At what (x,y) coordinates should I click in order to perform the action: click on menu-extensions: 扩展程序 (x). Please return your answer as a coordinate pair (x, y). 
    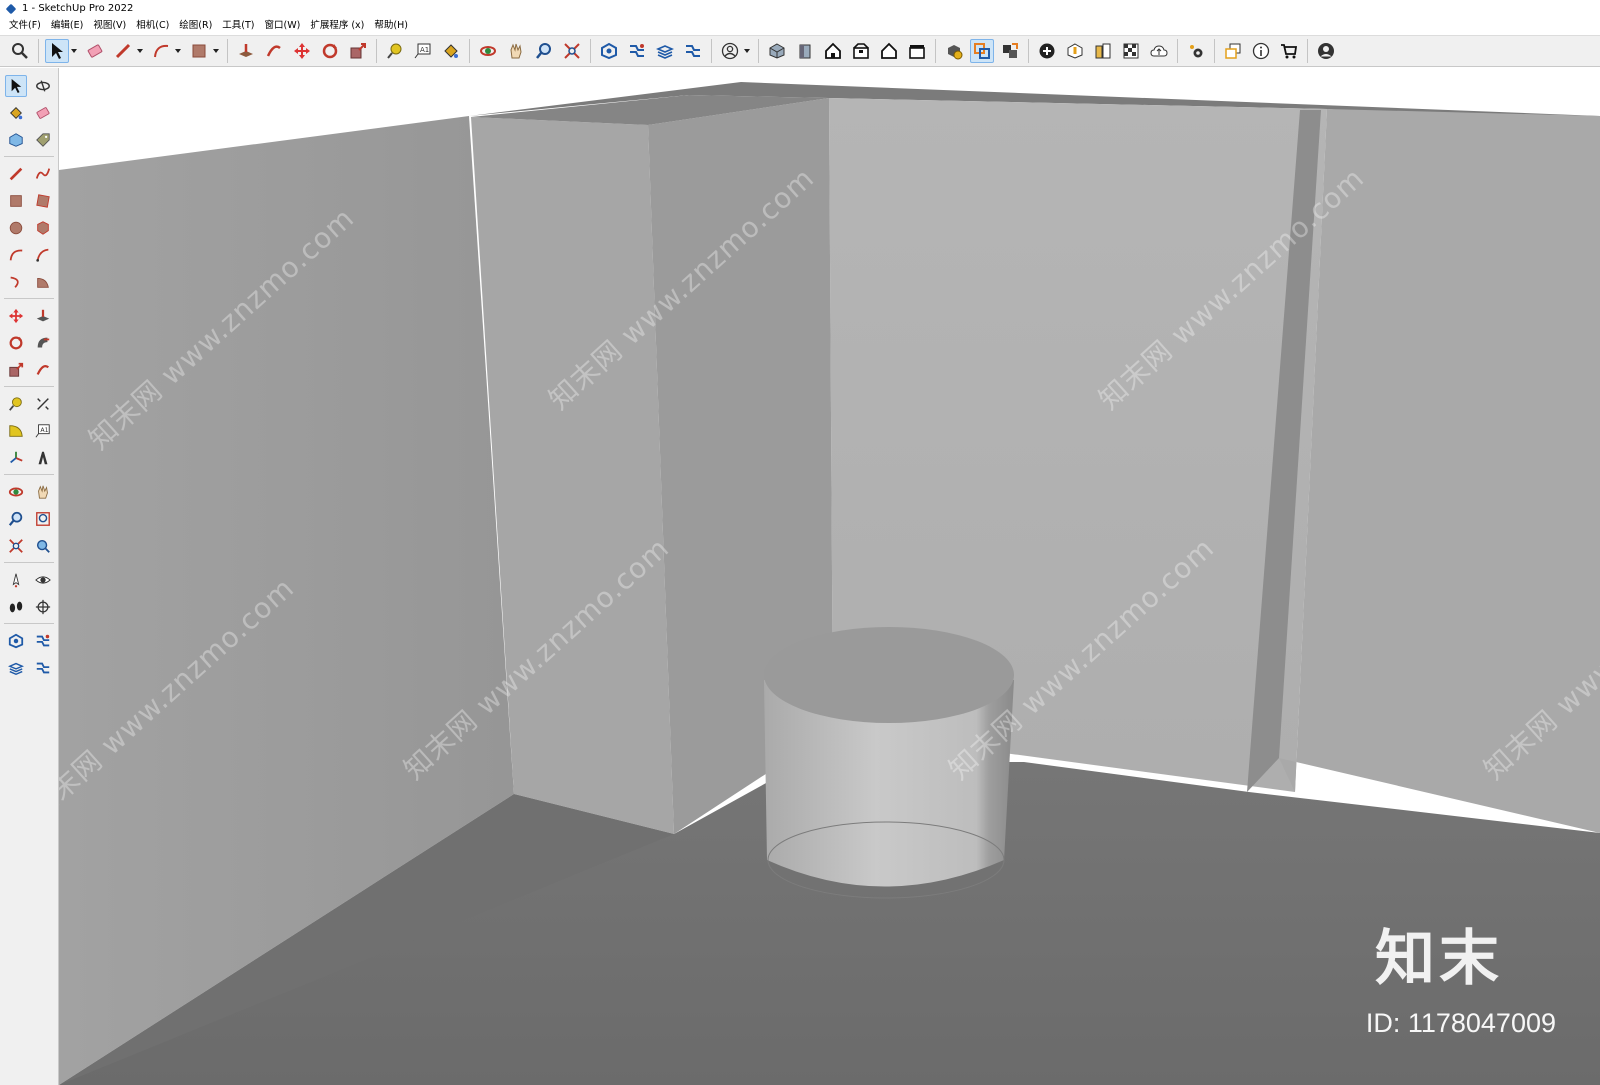
    Looking at the image, I should click on (337, 26).